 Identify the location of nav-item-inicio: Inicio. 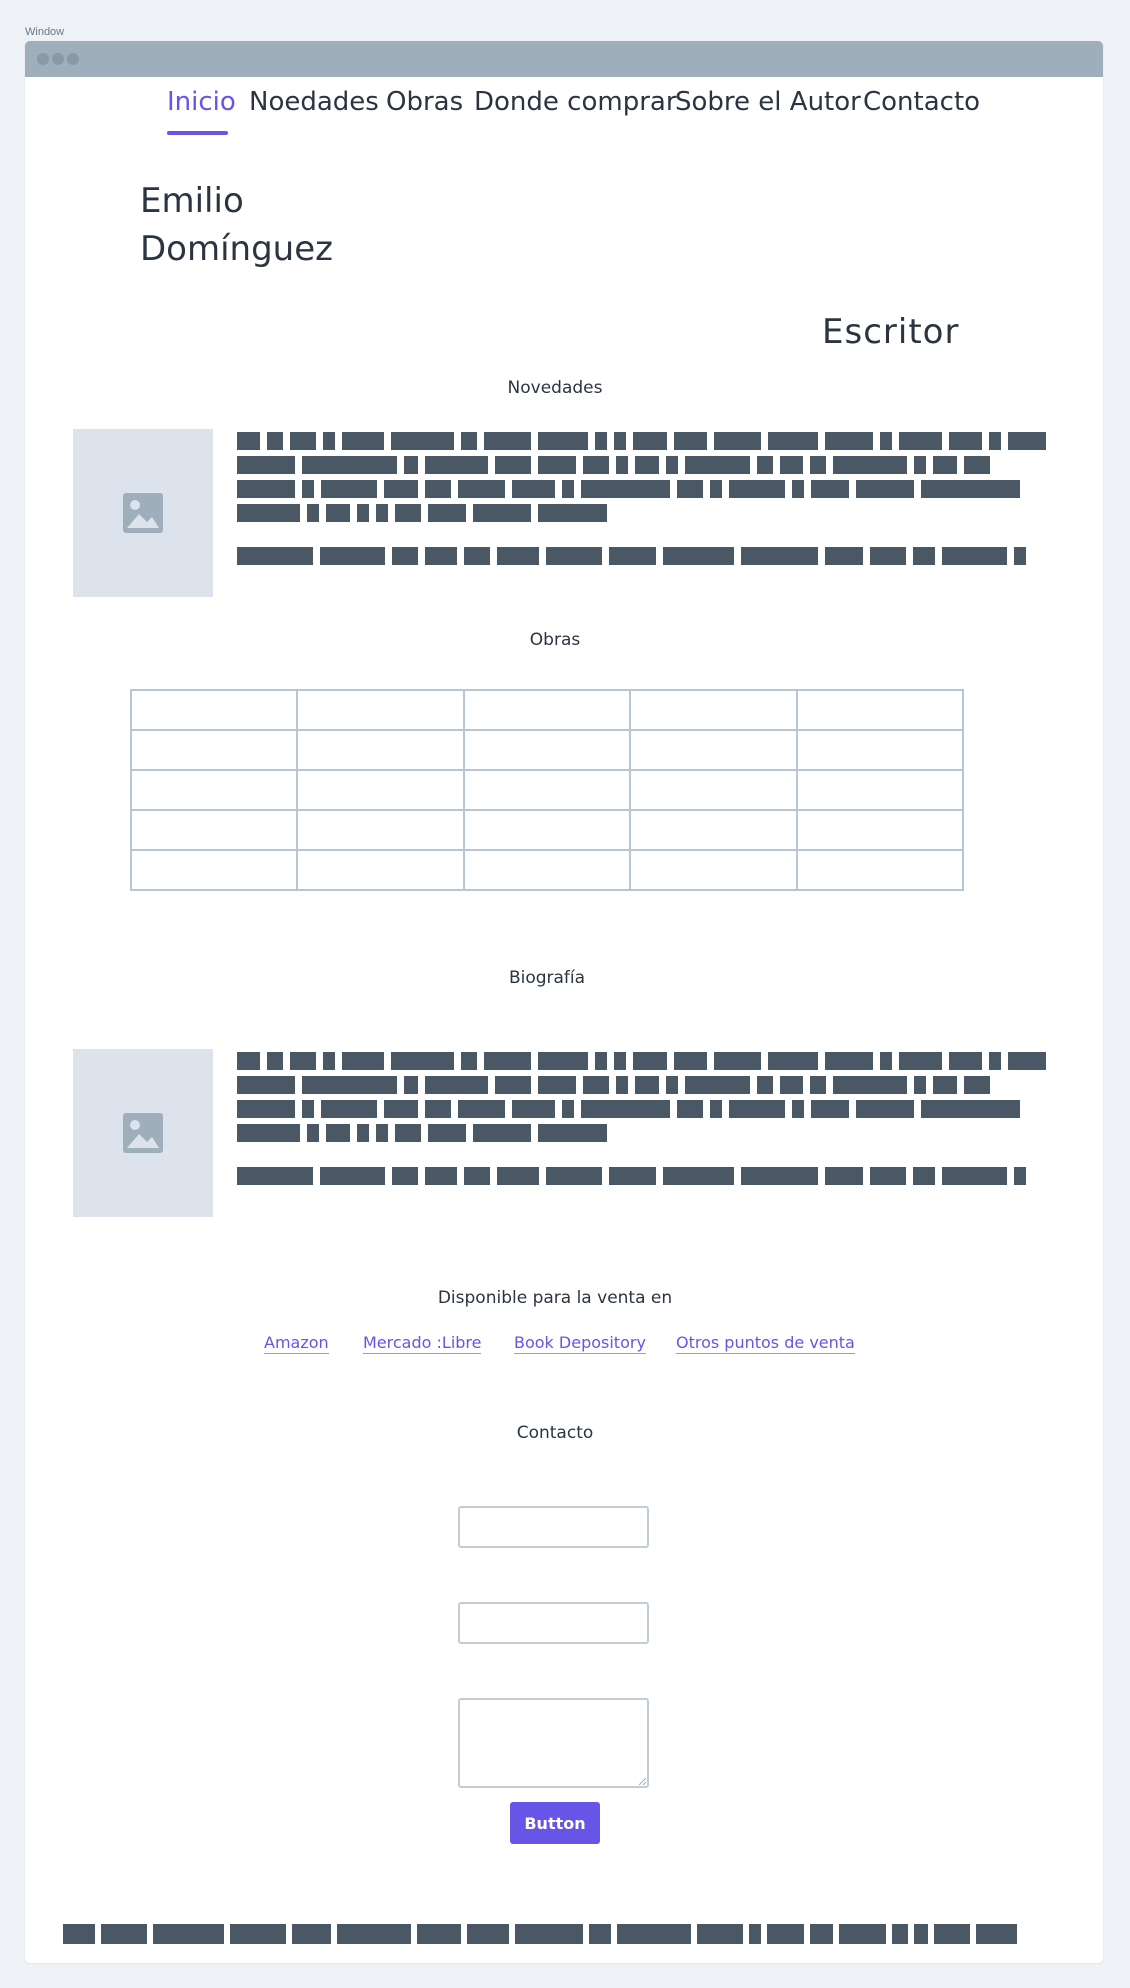
(201, 102).